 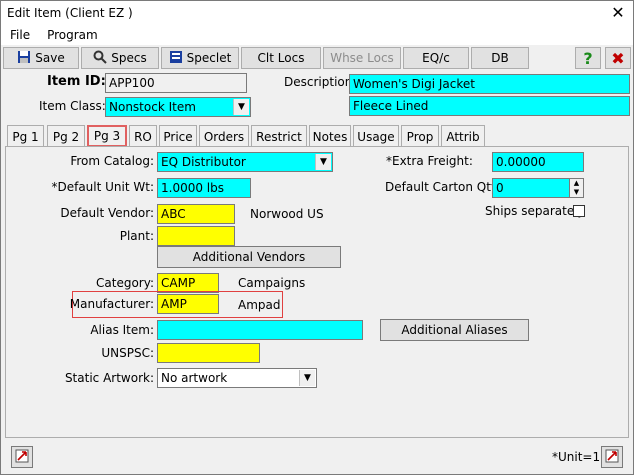 What do you see at coordinates (576, 457) in the screenshot?
I see `unit-status-text: *Unit=1` at bounding box center [576, 457].